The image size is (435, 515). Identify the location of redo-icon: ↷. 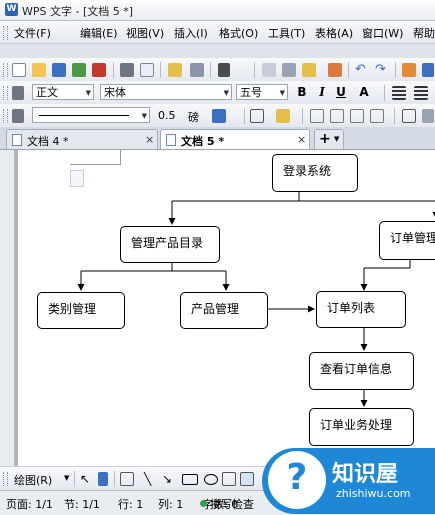
(382, 70).